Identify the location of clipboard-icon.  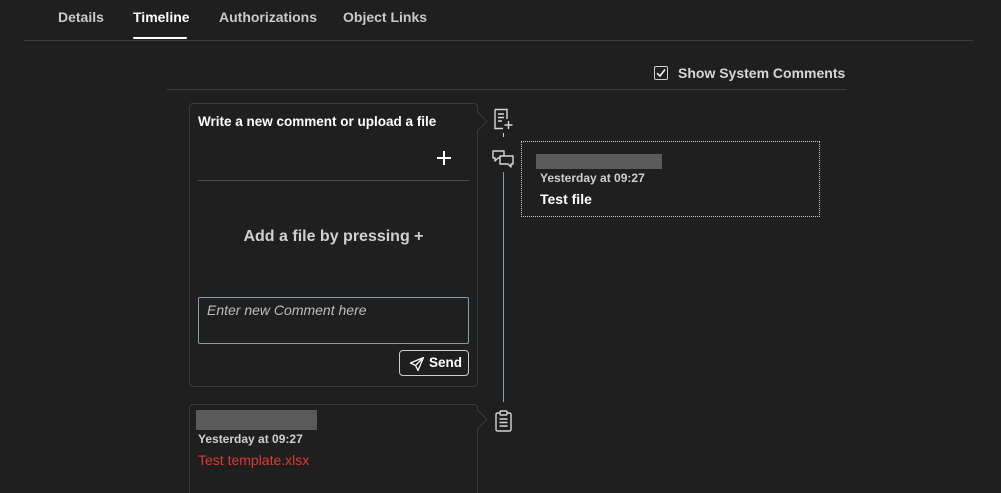
(504, 421).